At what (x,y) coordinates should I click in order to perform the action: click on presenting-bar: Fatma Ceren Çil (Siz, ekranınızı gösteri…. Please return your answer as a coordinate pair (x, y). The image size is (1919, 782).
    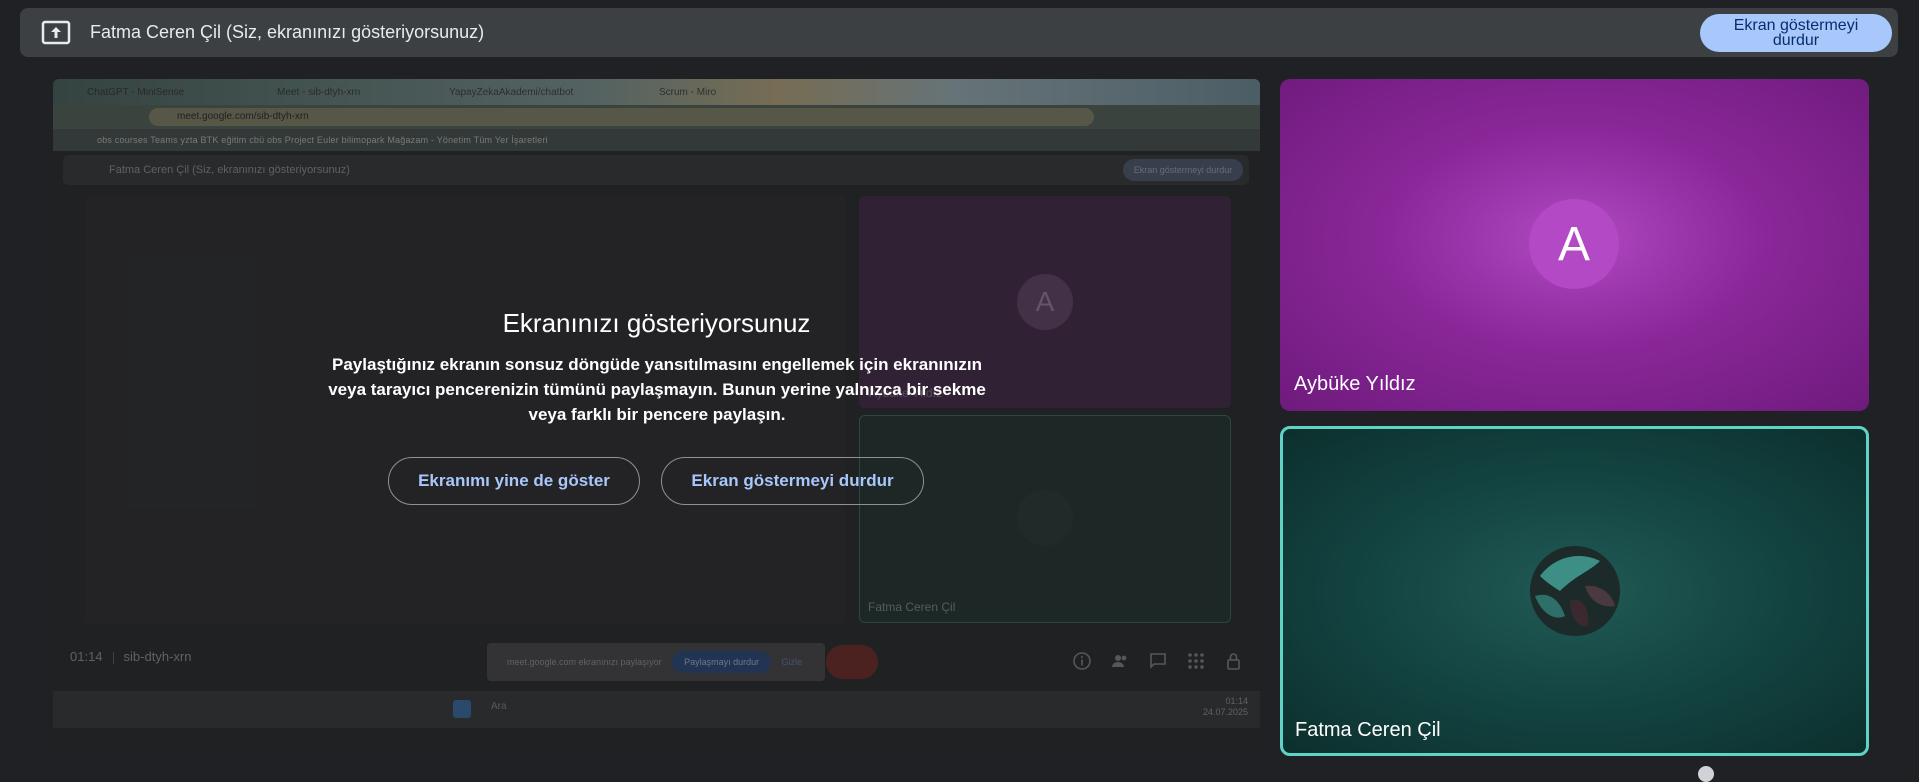
    Looking at the image, I should click on (959, 32).